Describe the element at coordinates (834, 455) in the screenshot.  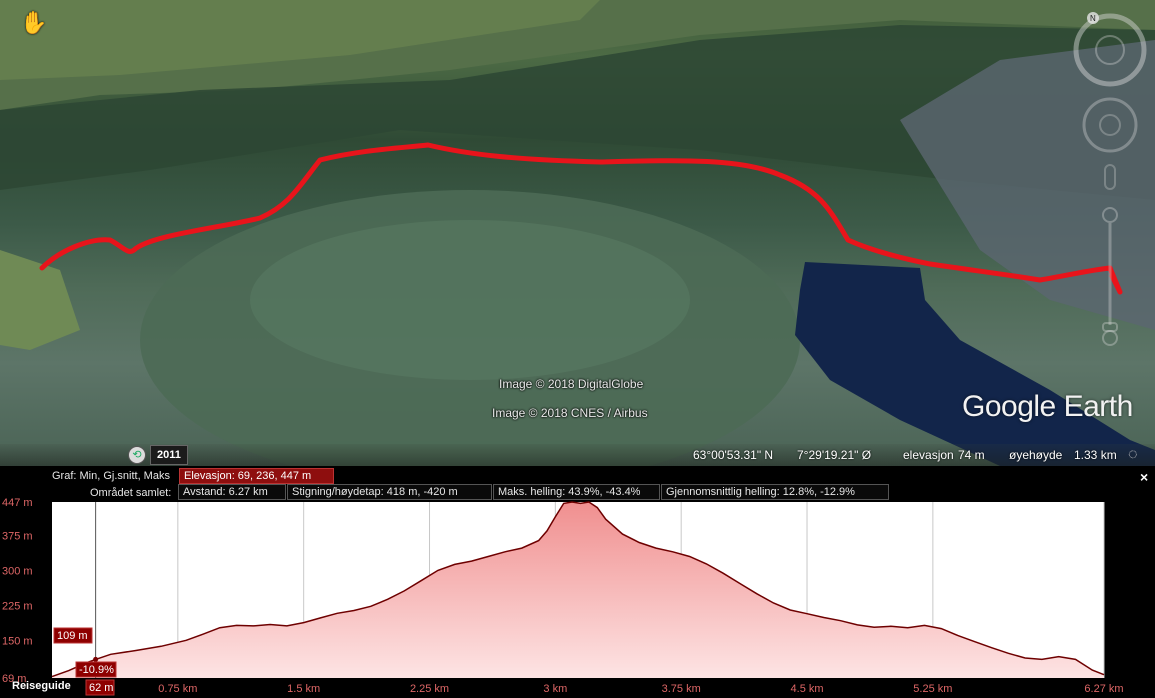
I see `longitude-readout: 7°29'19.21" Ø` at that location.